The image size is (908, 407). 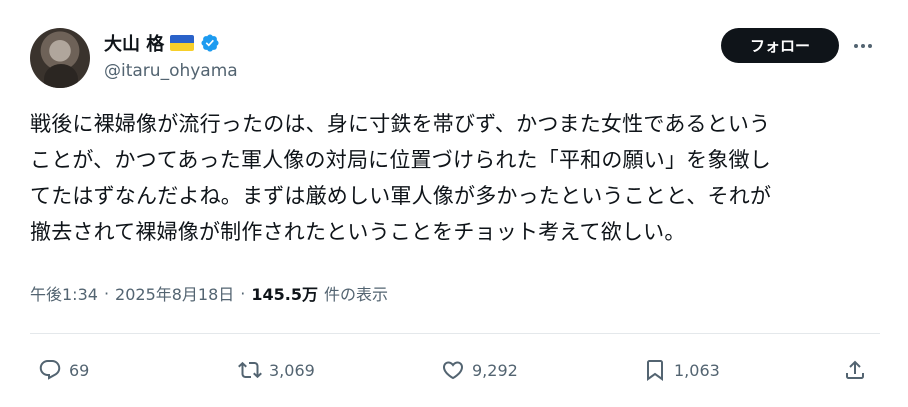 I want to click on tweet-line: てたはずなんだよね。まずは厳めしい軍人像が多かったということと、それが, so click(x=401, y=196).